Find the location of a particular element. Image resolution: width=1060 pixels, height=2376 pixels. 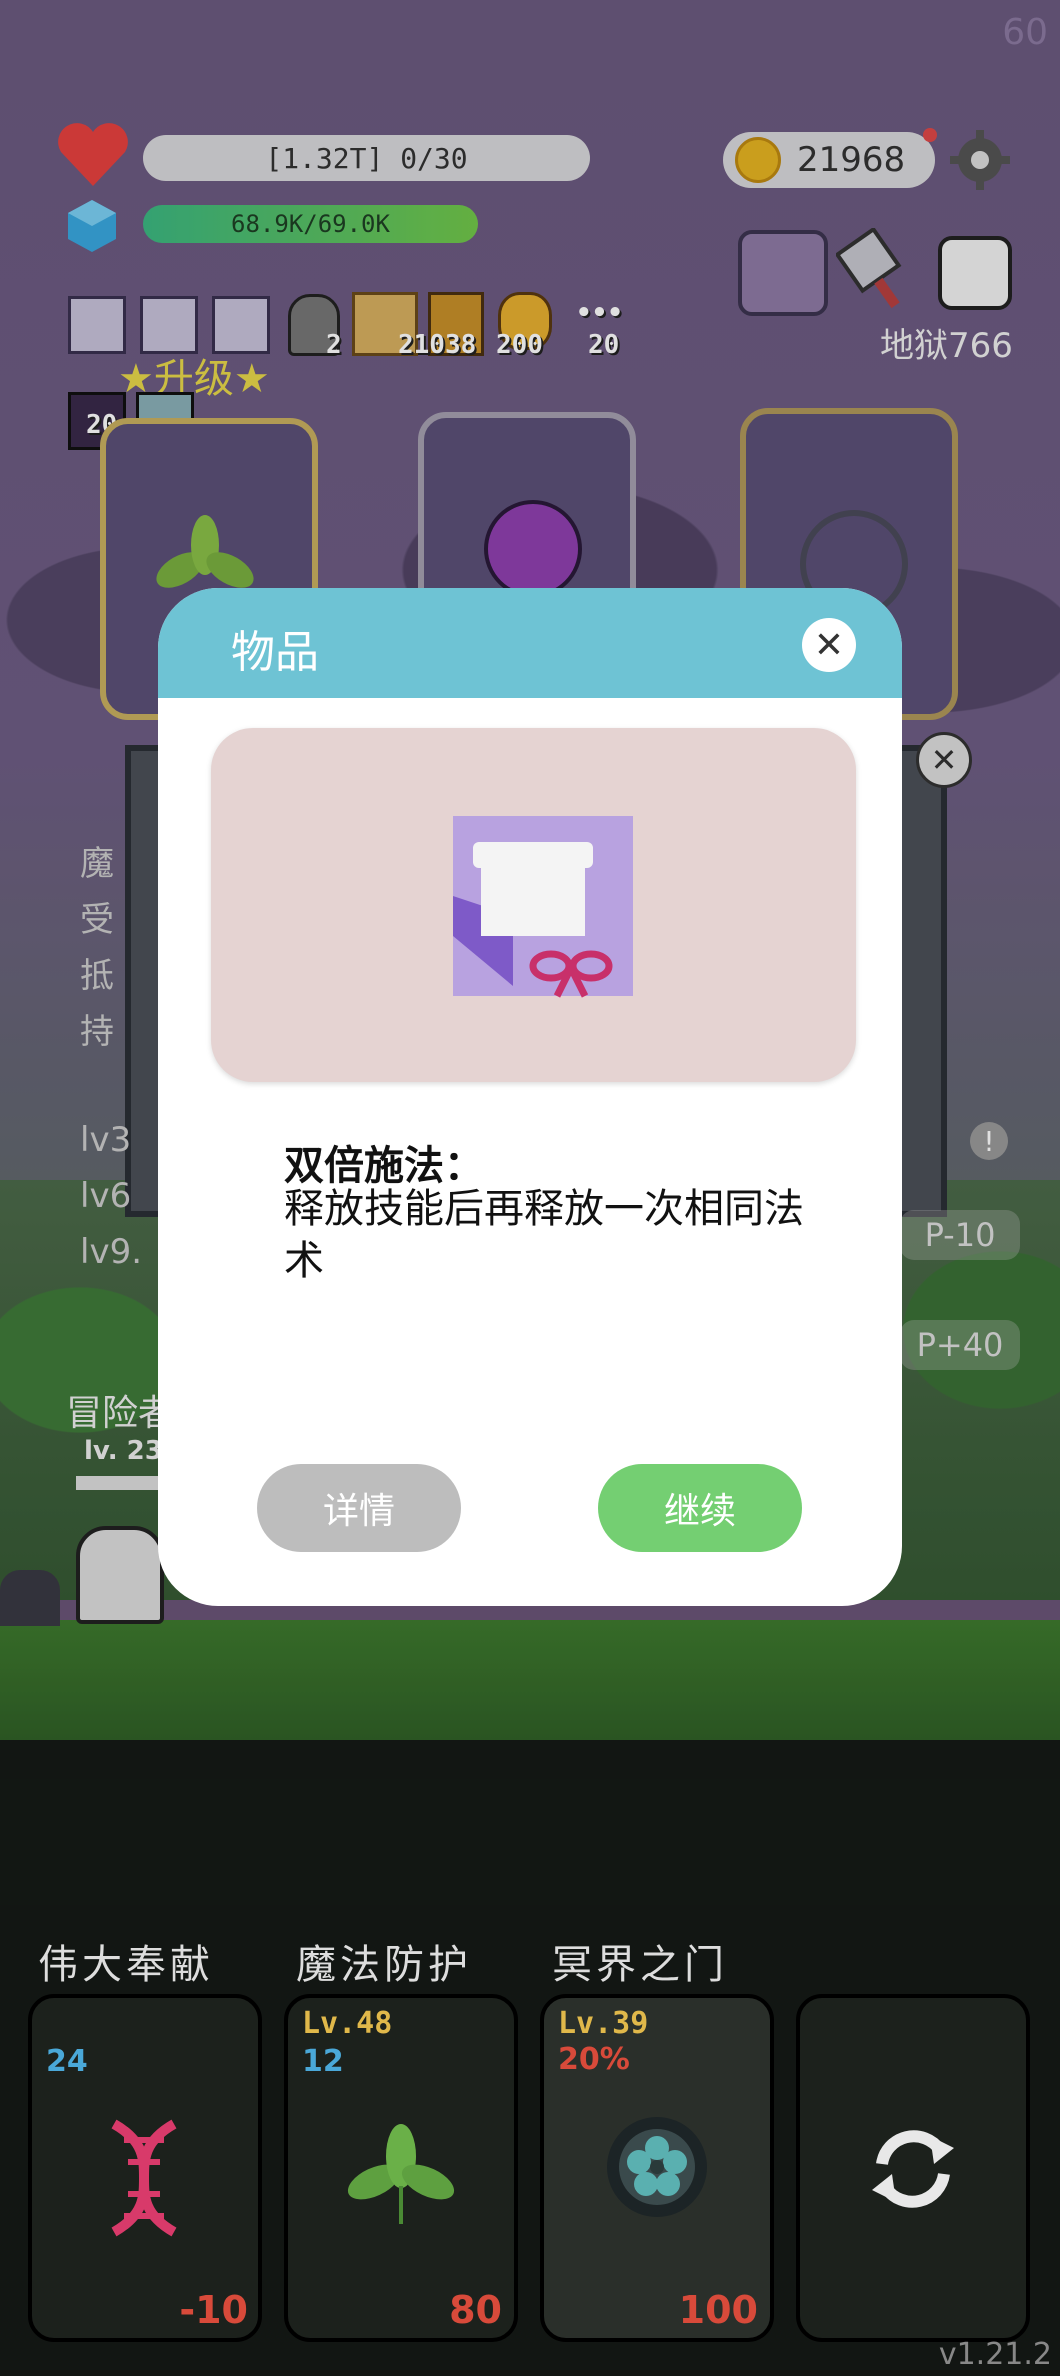

dna-icon is located at coordinates (144, 2180).